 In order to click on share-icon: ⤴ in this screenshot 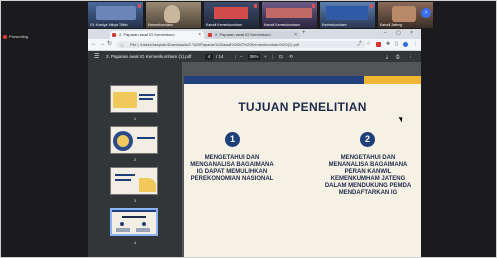, I will do `click(359, 44)`.